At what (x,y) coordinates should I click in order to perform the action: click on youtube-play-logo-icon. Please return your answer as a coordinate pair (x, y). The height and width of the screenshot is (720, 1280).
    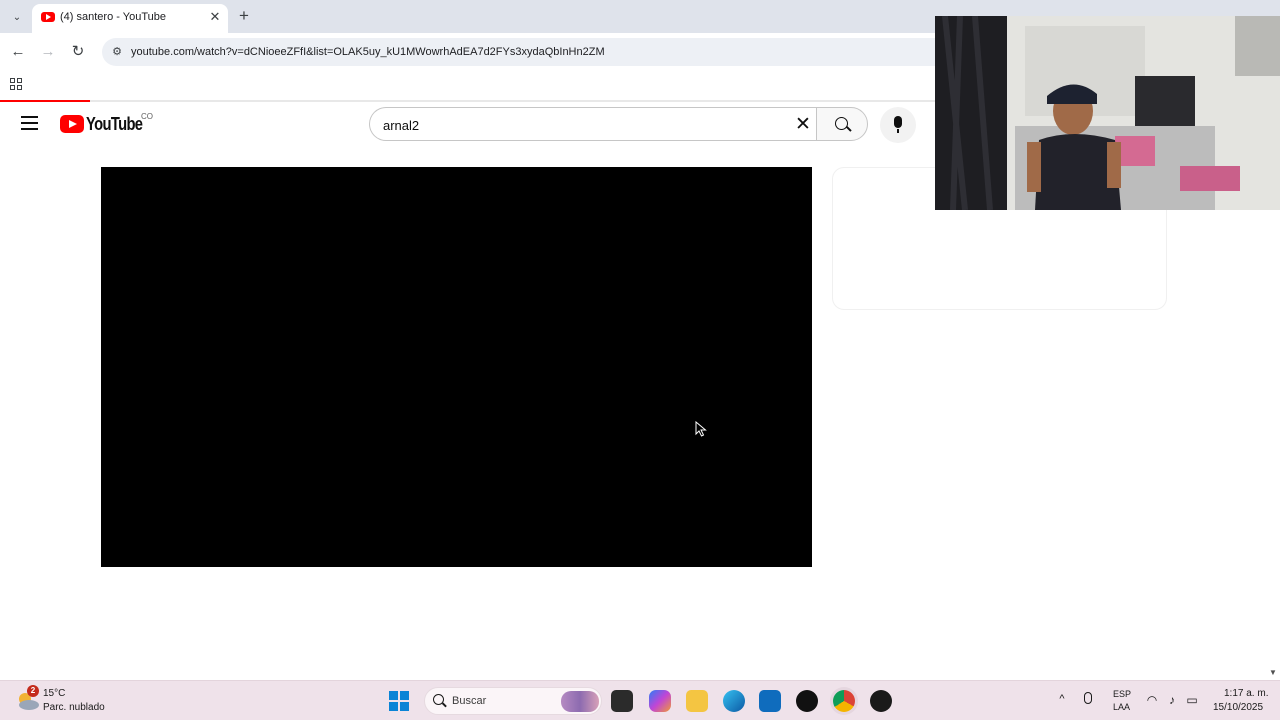
    Looking at the image, I should click on (72, 124).